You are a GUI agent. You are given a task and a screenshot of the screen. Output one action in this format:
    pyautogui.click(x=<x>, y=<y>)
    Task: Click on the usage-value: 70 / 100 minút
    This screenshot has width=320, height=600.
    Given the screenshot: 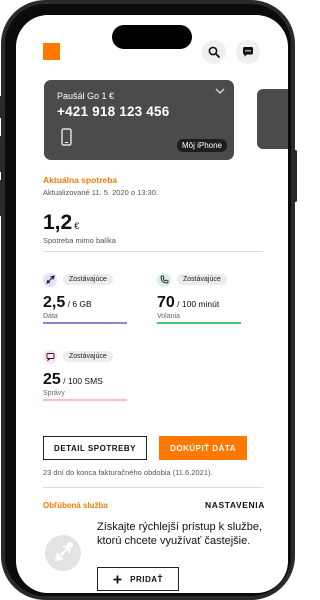 What is the action you would take?
    pyautogui.click(x=204, y=303)
    